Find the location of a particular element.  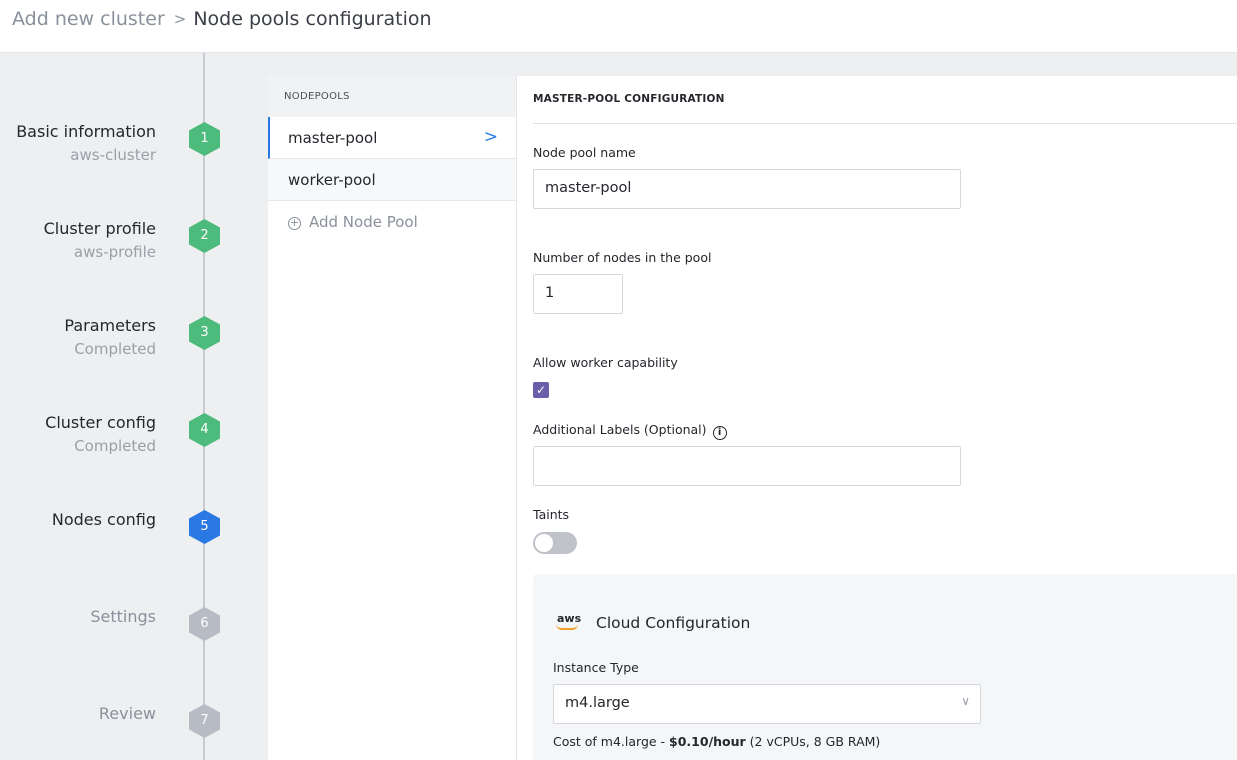

instance-type-value: m4.large is located at coordinates (597, 703).